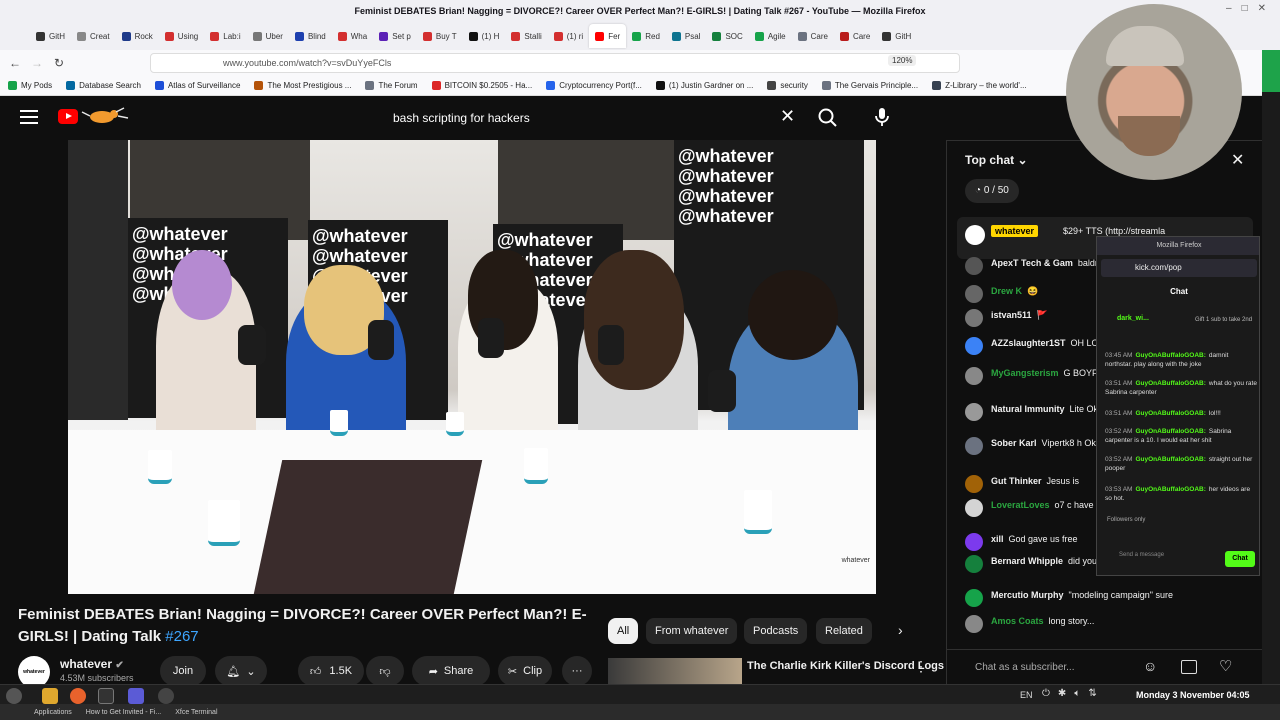  I want to click on browser-tab: Buy T, so click(440, 36).